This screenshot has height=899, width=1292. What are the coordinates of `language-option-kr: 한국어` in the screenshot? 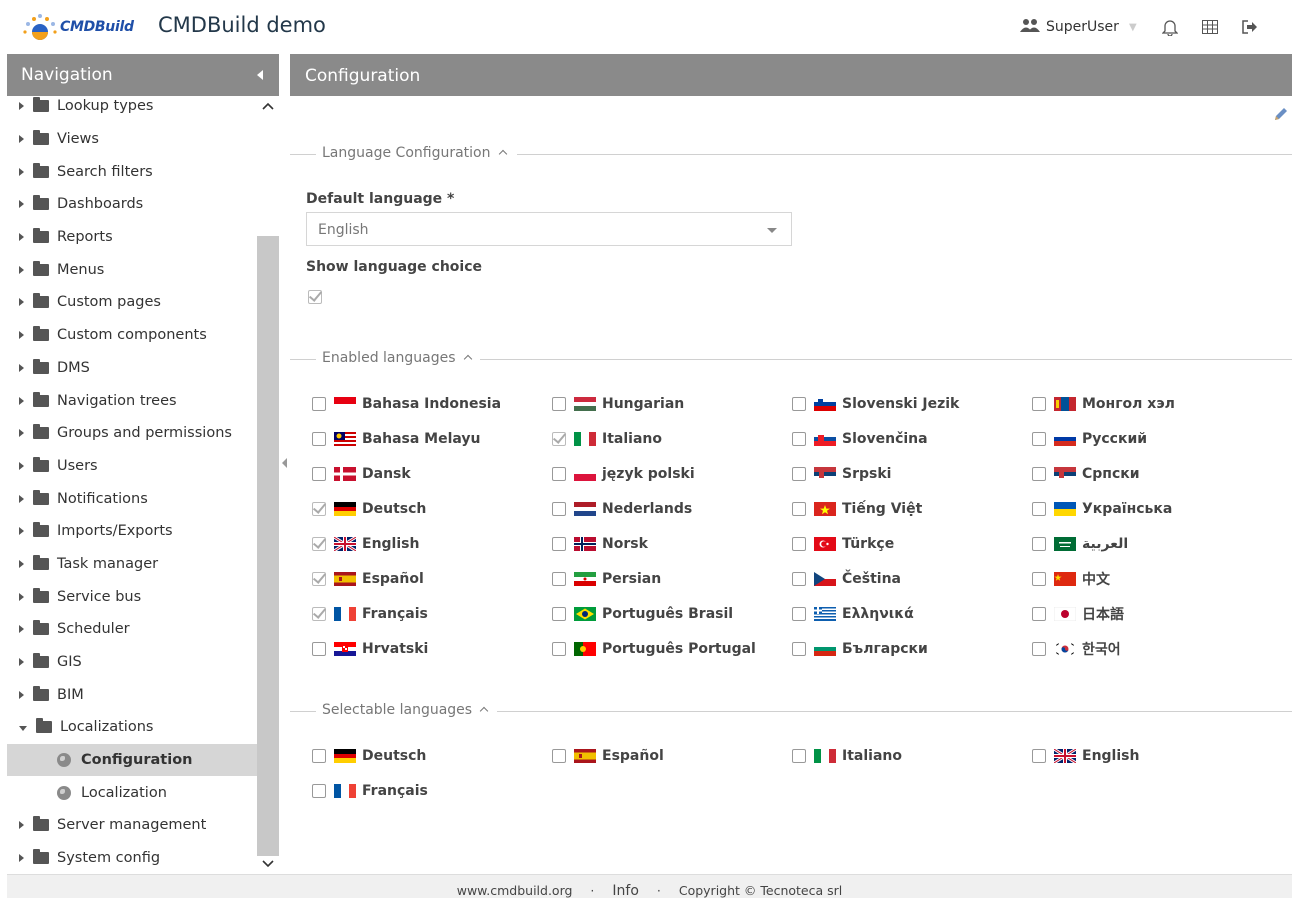 It's located at (1152, 648).